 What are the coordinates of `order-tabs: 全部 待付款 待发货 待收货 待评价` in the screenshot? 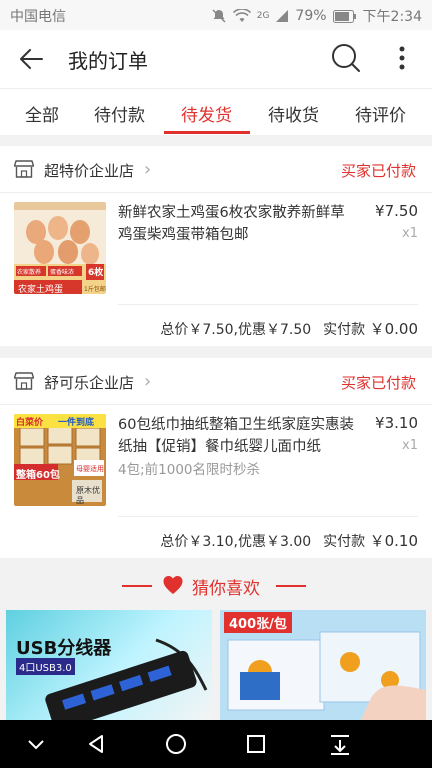 It's located at (216, 111).